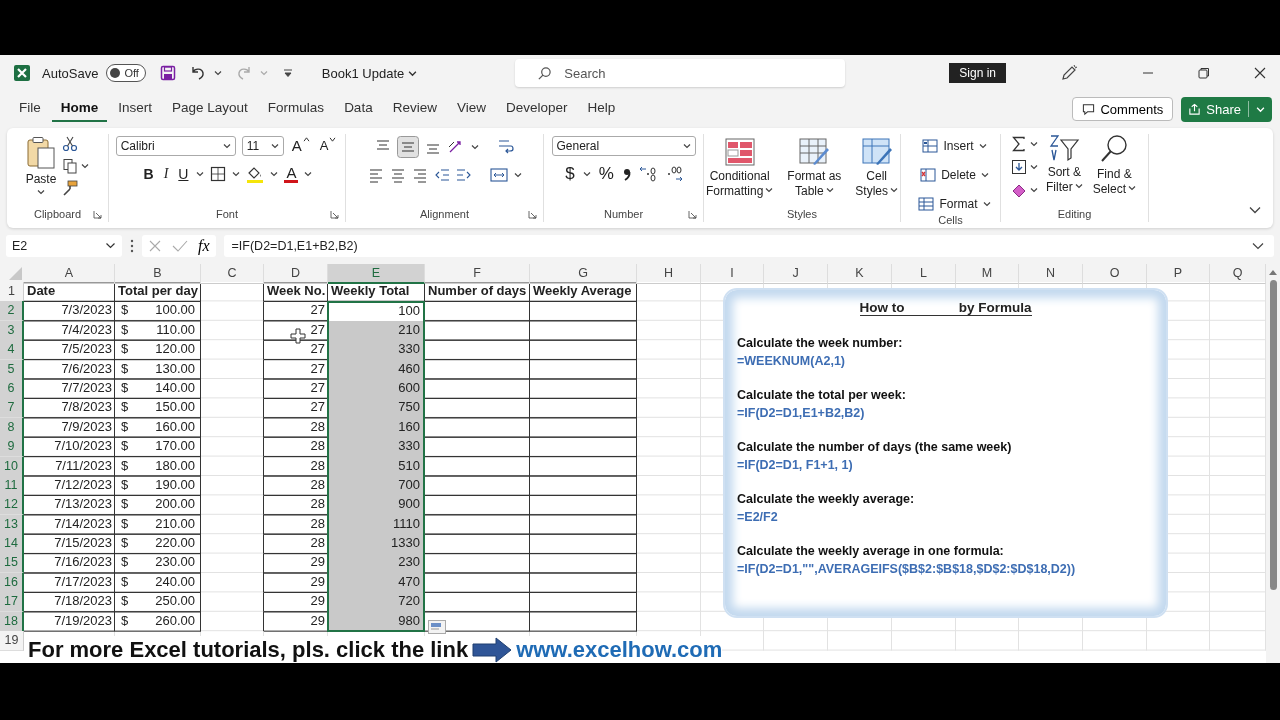  What do you see at coordinates (407, 147) in the screenshot?
I see `middle-align-icon` at bounding box center [407, 147].